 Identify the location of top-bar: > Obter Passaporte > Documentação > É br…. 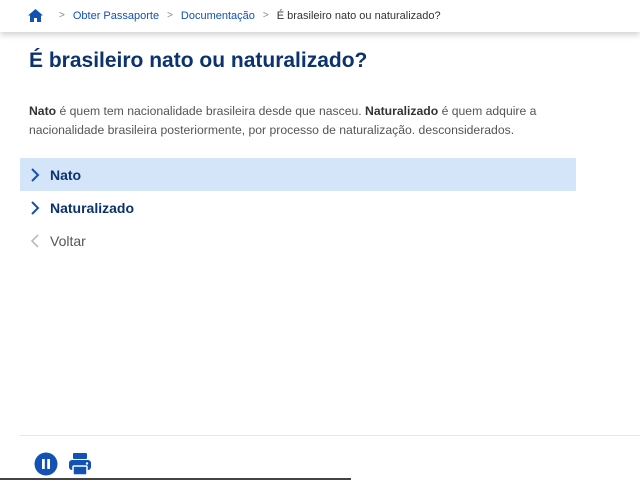
(320, 16).